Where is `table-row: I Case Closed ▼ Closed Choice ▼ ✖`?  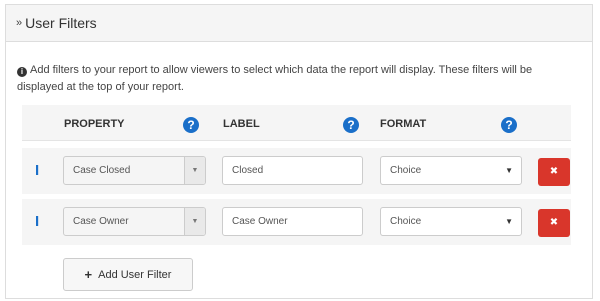
table-row: I Case Closed ▼ Closed Choice ▼ ✖ is located at coordinates (296, 171).